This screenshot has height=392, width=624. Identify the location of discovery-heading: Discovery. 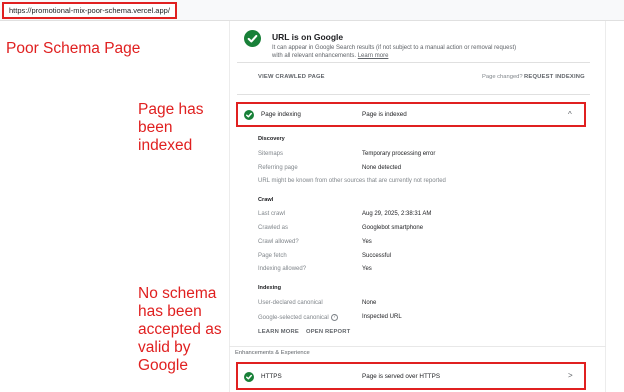
(271, 139).